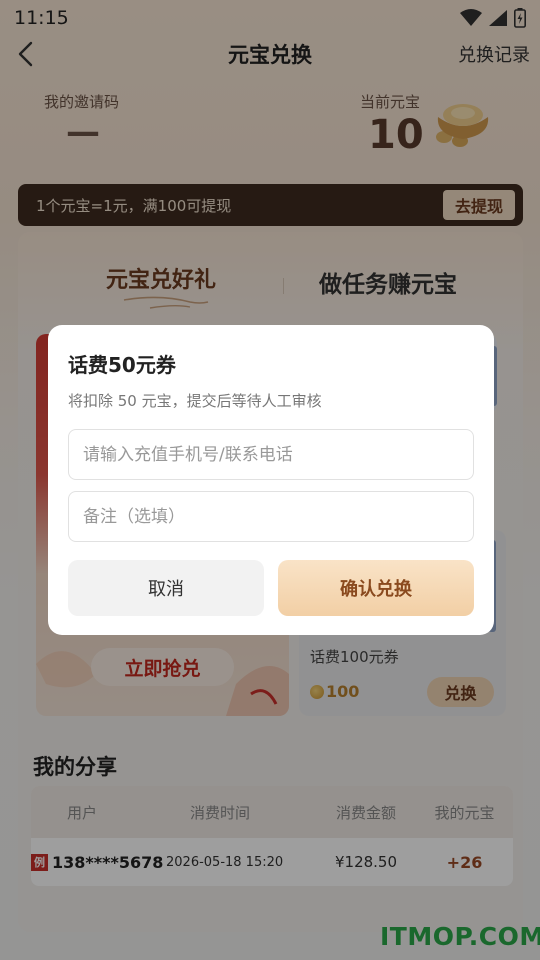  I want to click on note-input, so click(271, 516).